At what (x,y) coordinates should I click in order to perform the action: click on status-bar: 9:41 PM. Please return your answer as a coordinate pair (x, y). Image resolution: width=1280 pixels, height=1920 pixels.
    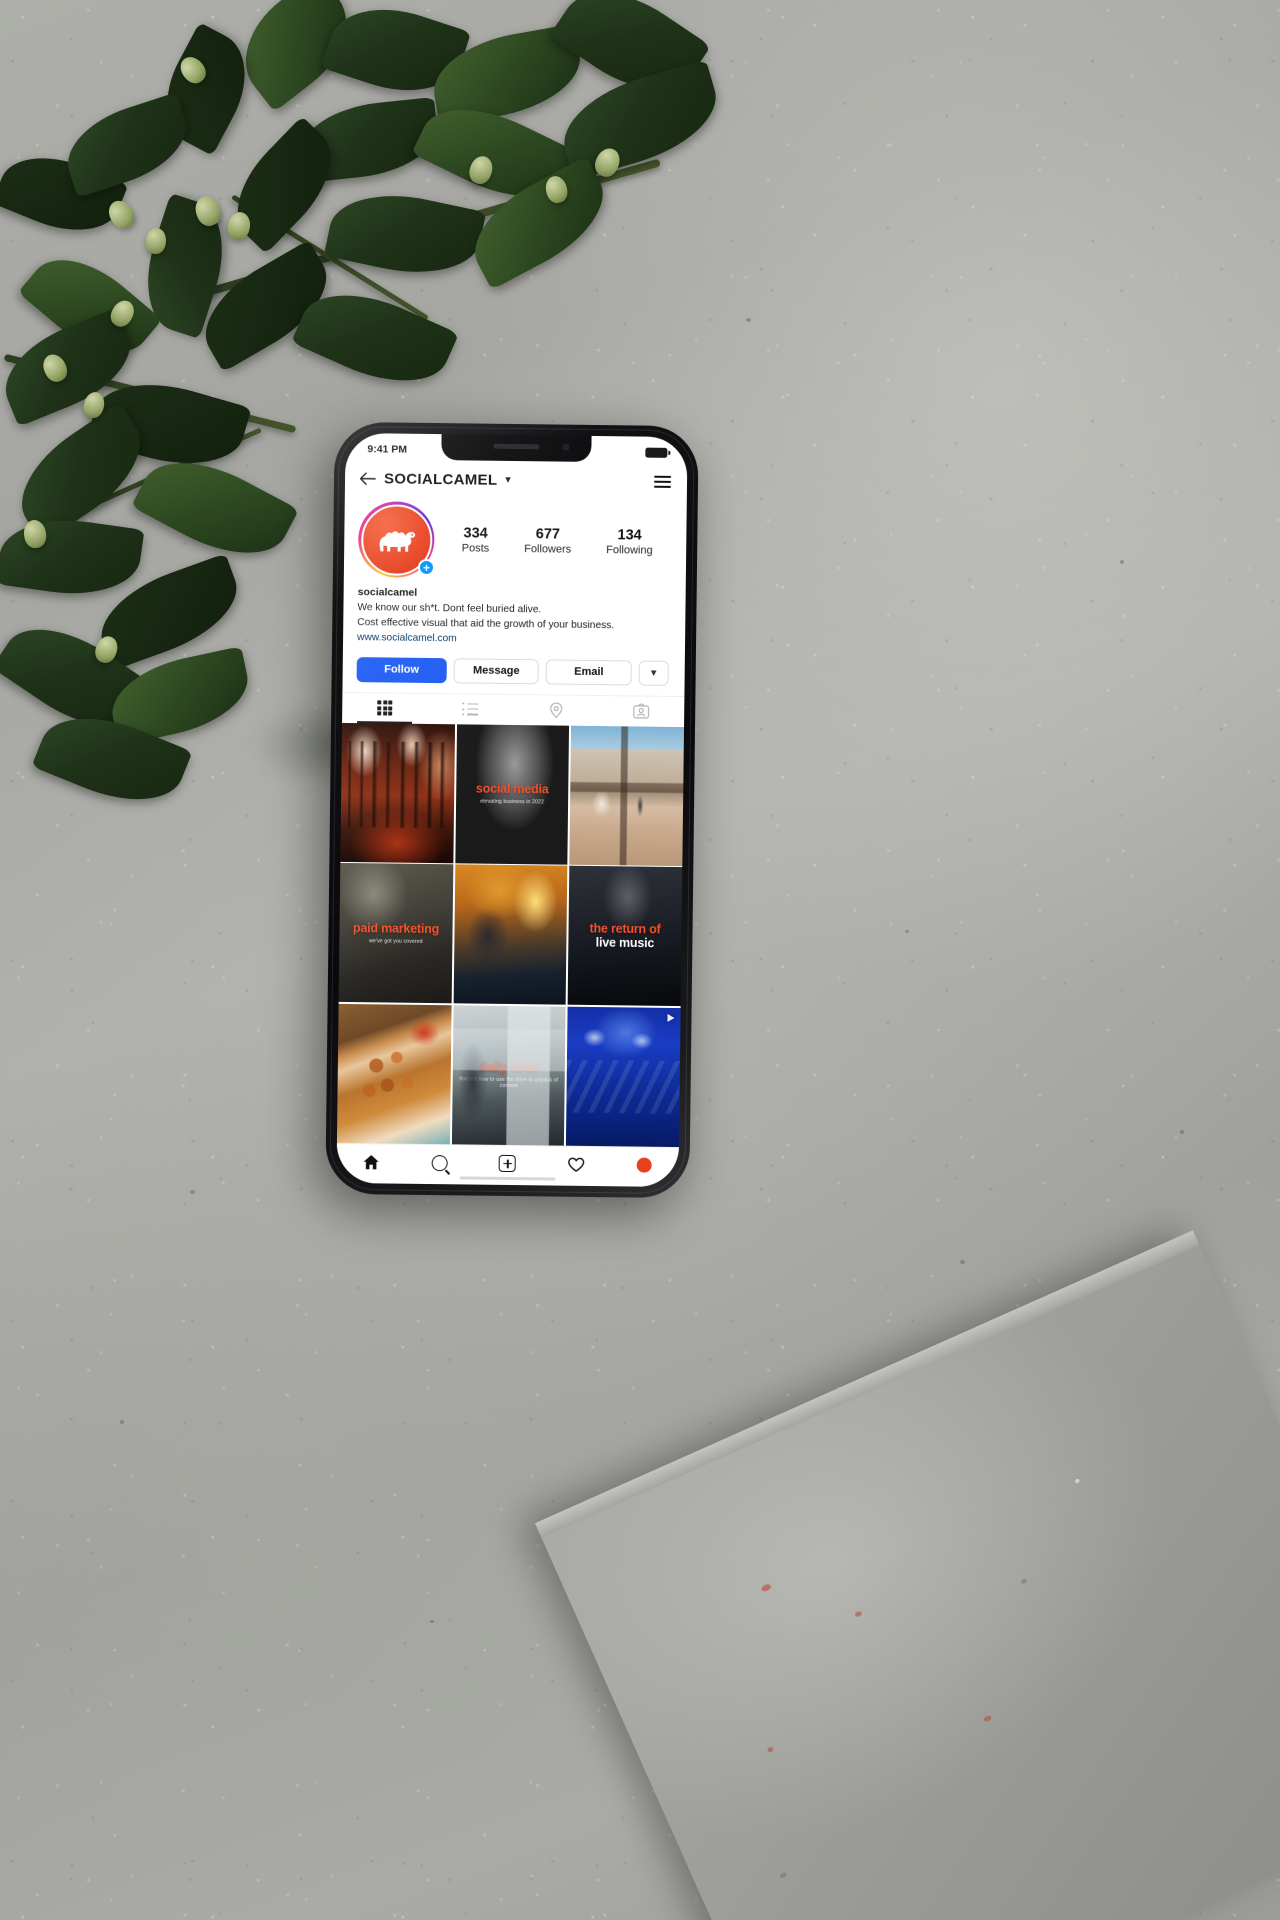
    Looking at the image, I should click on (516, 448).